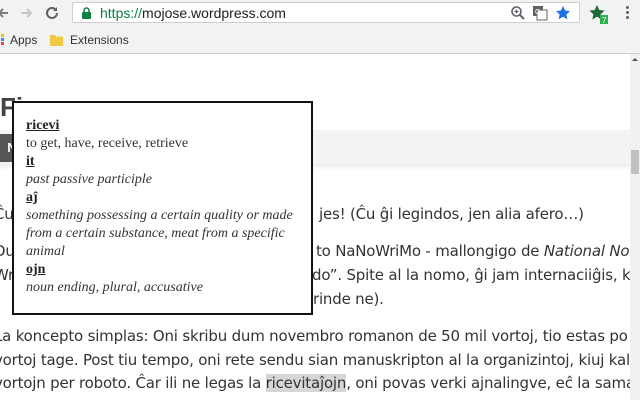 This screenshot has width=640, height=400. I want to click on reload-icon, so click(52, 13).